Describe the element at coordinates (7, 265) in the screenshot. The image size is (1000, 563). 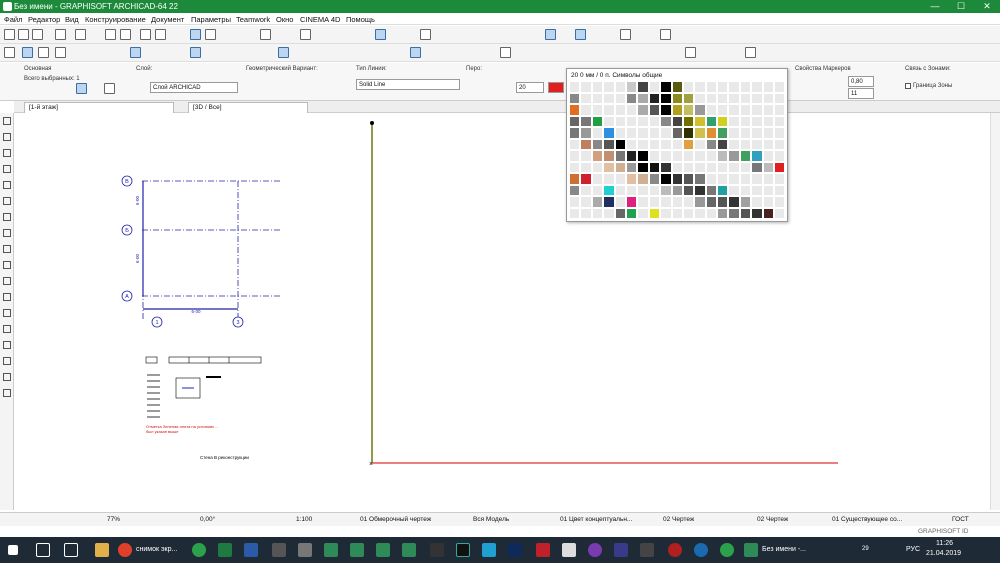
I see `beam-icon` at that location.